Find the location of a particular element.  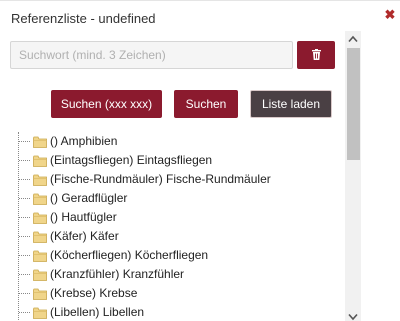

load-list-button: Liste laden is located at coordinates (291, 104).